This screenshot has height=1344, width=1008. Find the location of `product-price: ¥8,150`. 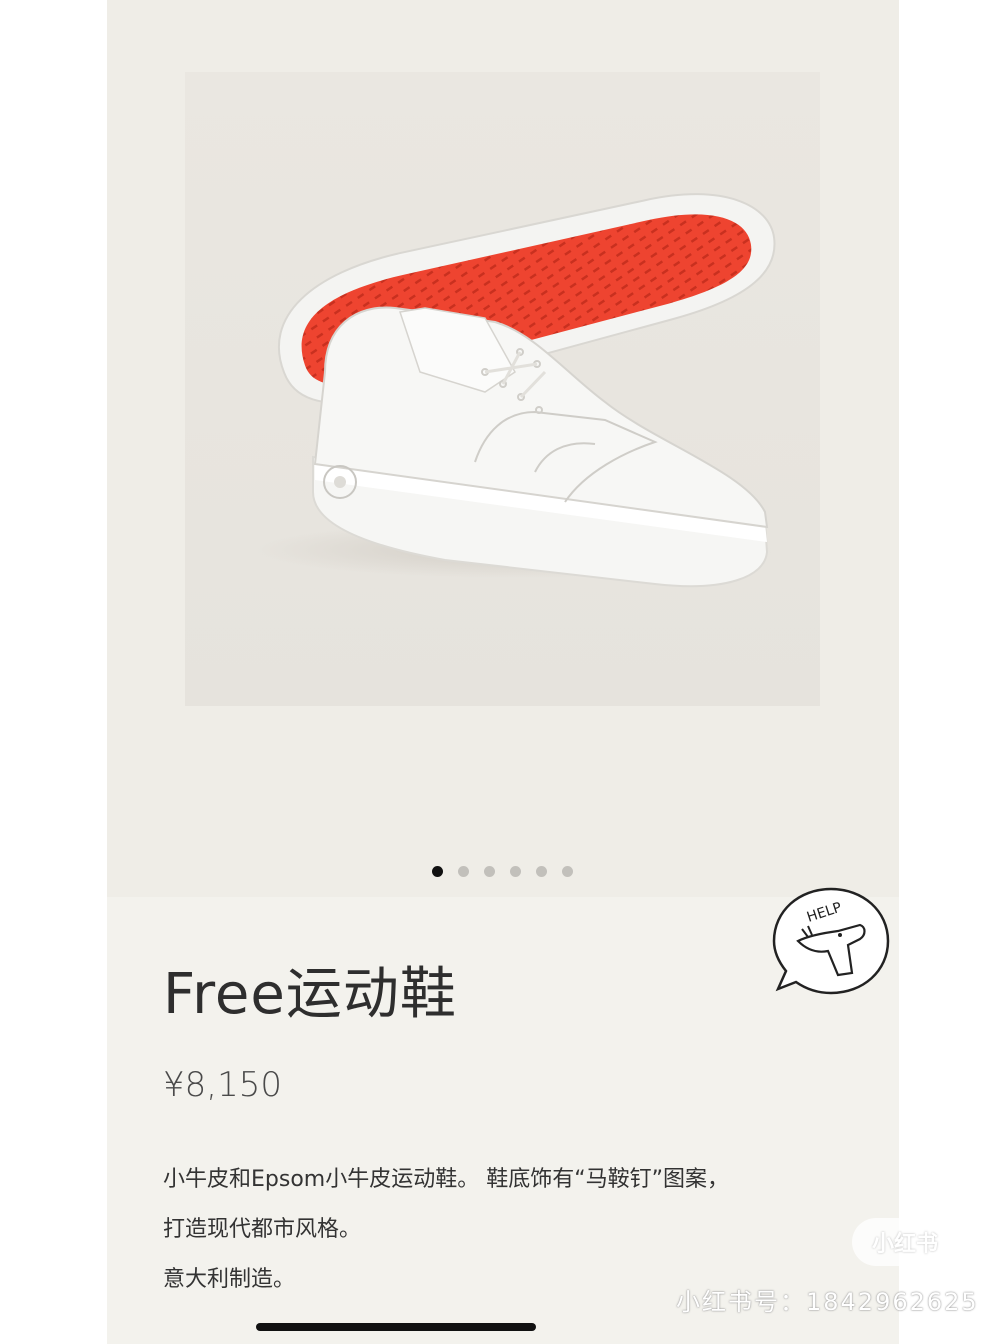

product-price: ¥8,150 is located at coordinates (222, 1085).